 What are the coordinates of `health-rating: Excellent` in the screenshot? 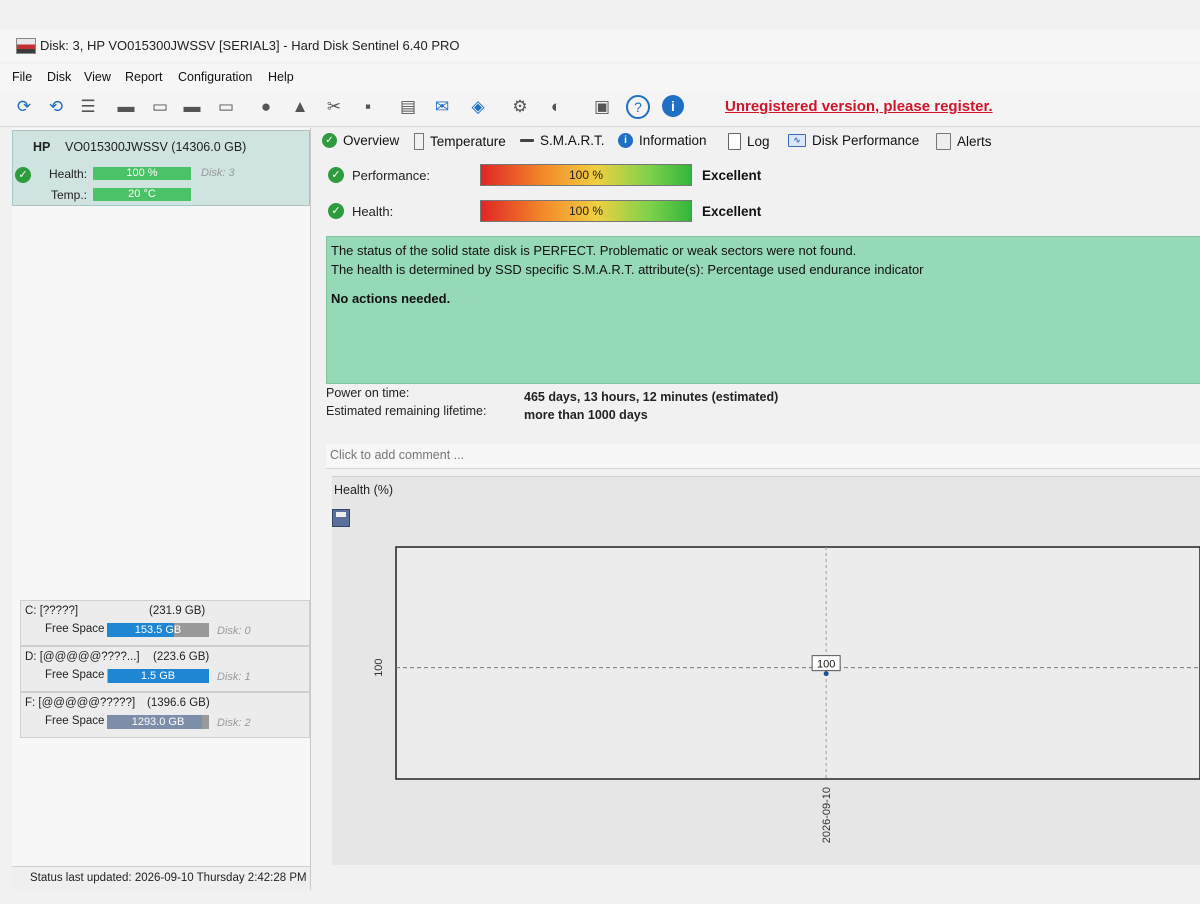 It's located at (732, 211).